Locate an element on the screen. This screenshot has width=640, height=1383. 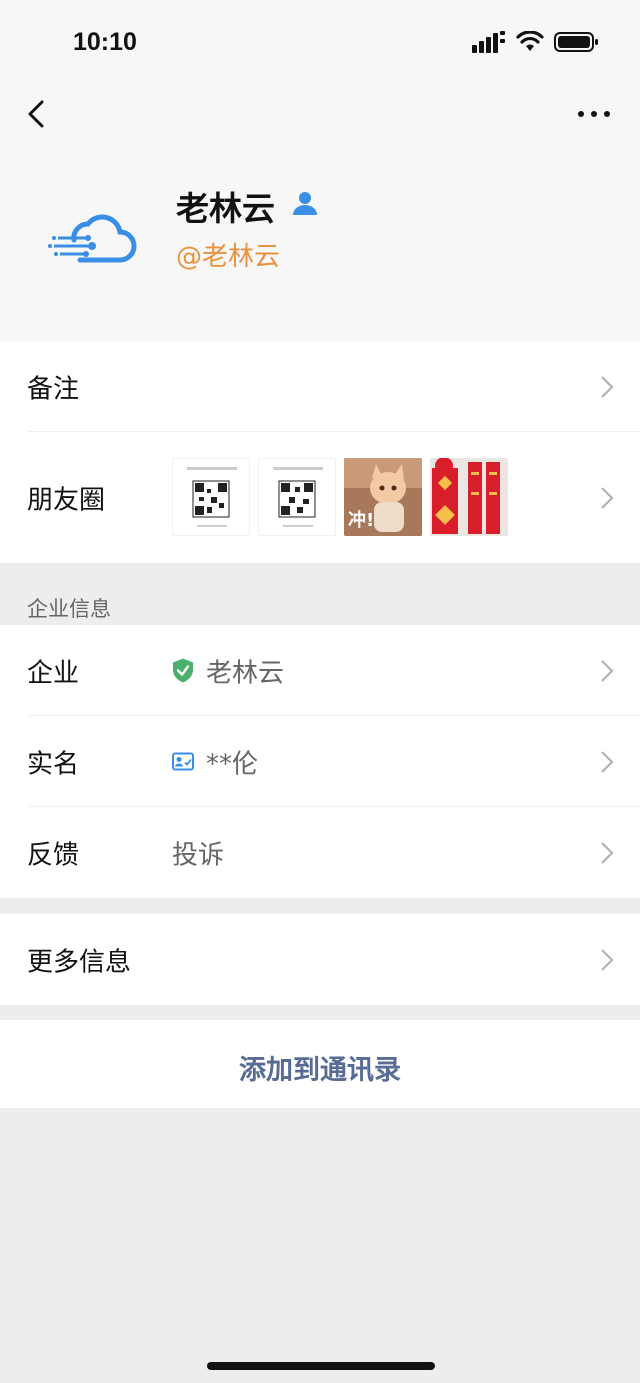
feedback-label: 反馈 is located at coordinates (53, 855).